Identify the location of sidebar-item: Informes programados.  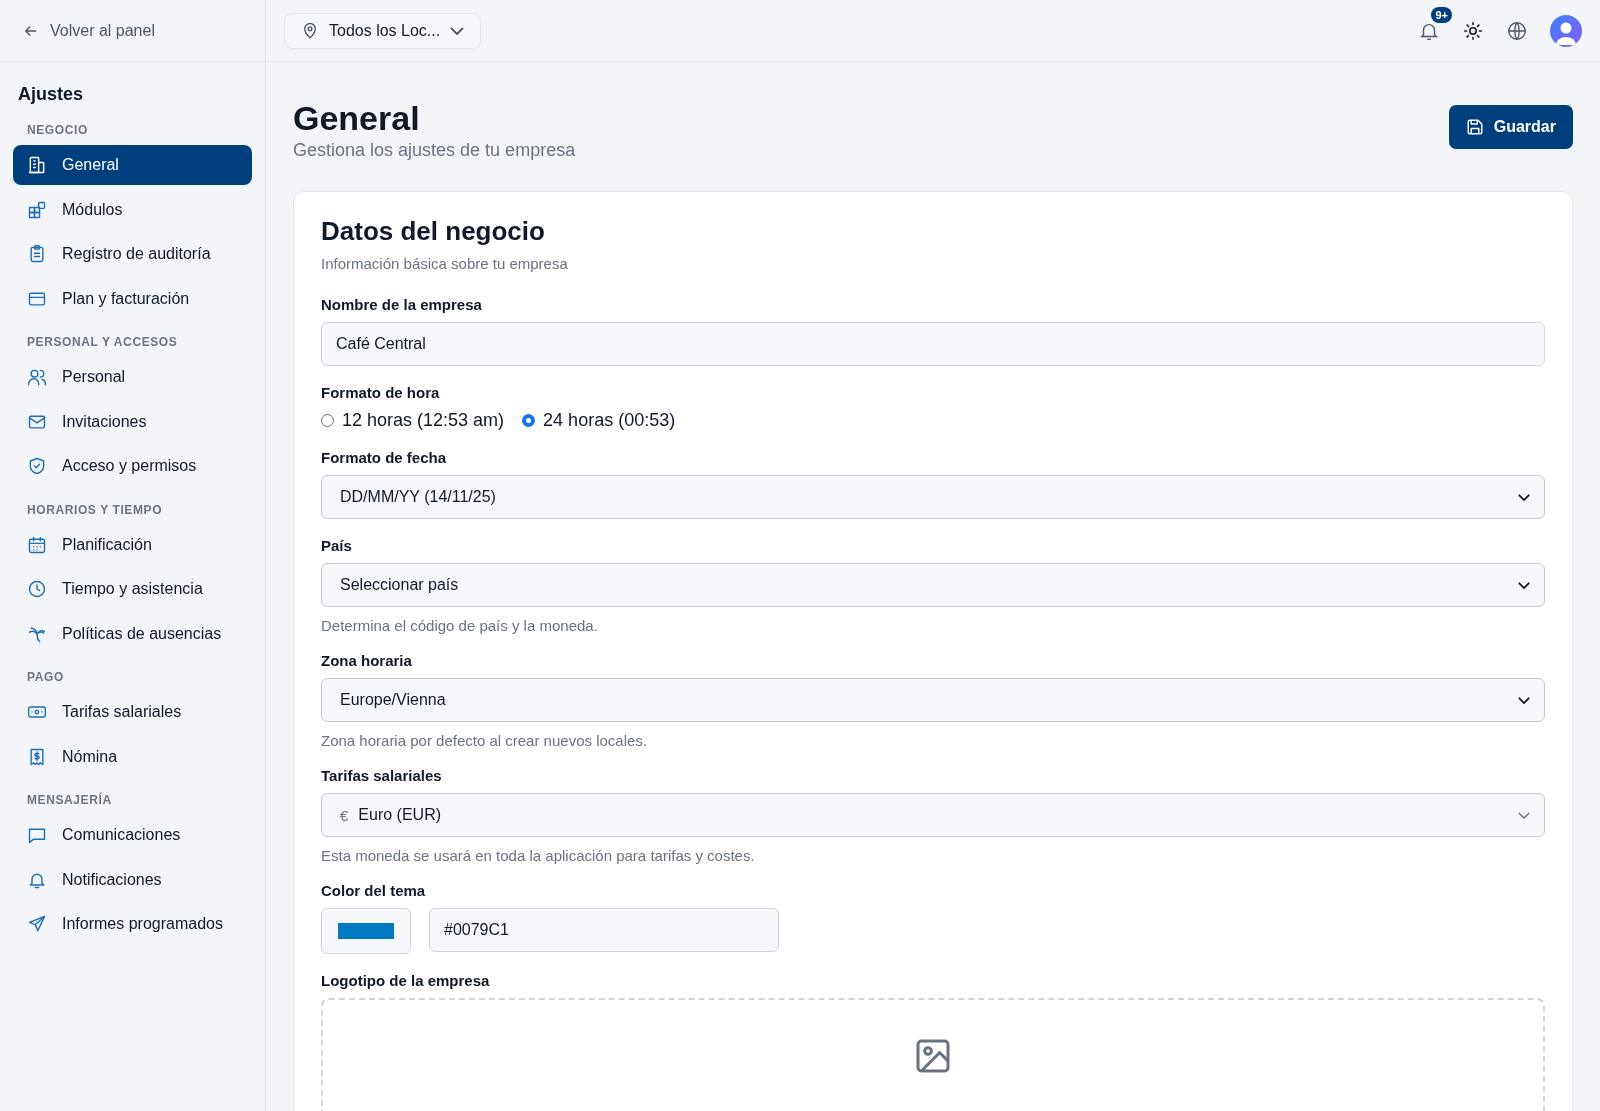
(132, 924).